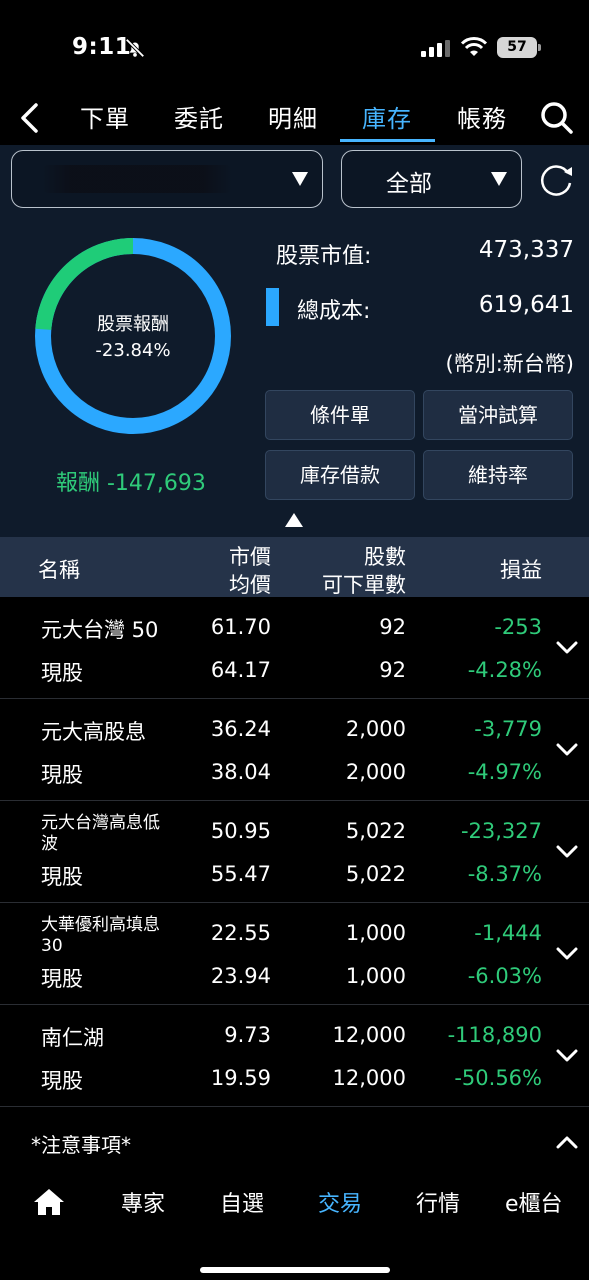  I want to click on market-value: 473,337, so click(526, 250).